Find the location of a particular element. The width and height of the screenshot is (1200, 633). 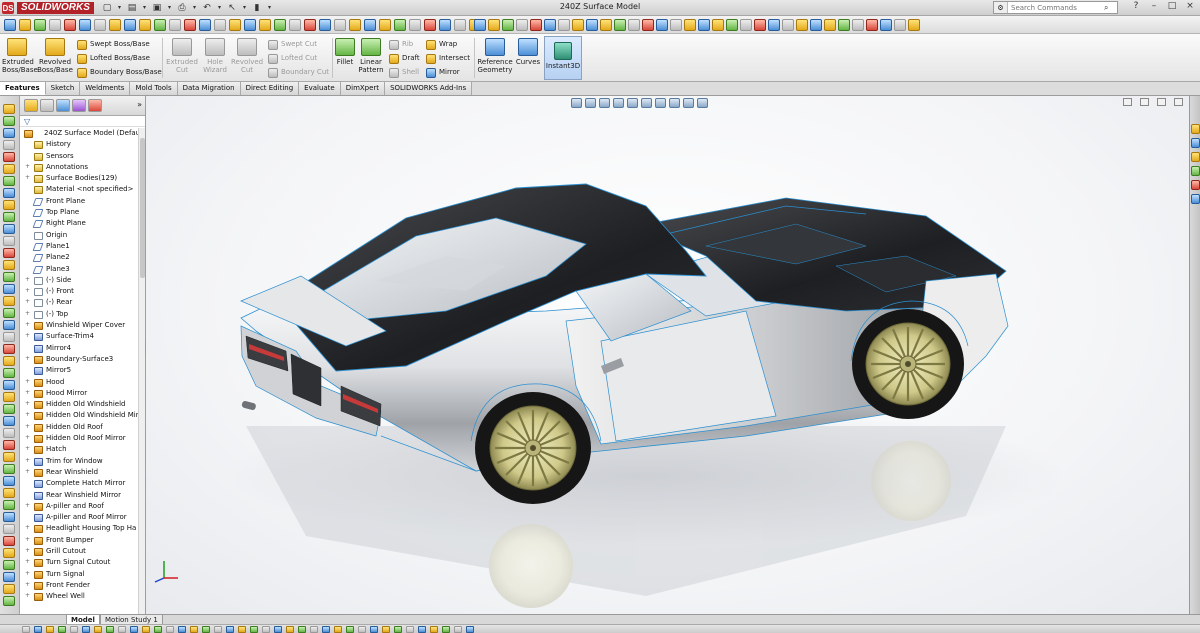

save-file-menu-dropdown: ▾ is located at coordinates (169, 7).